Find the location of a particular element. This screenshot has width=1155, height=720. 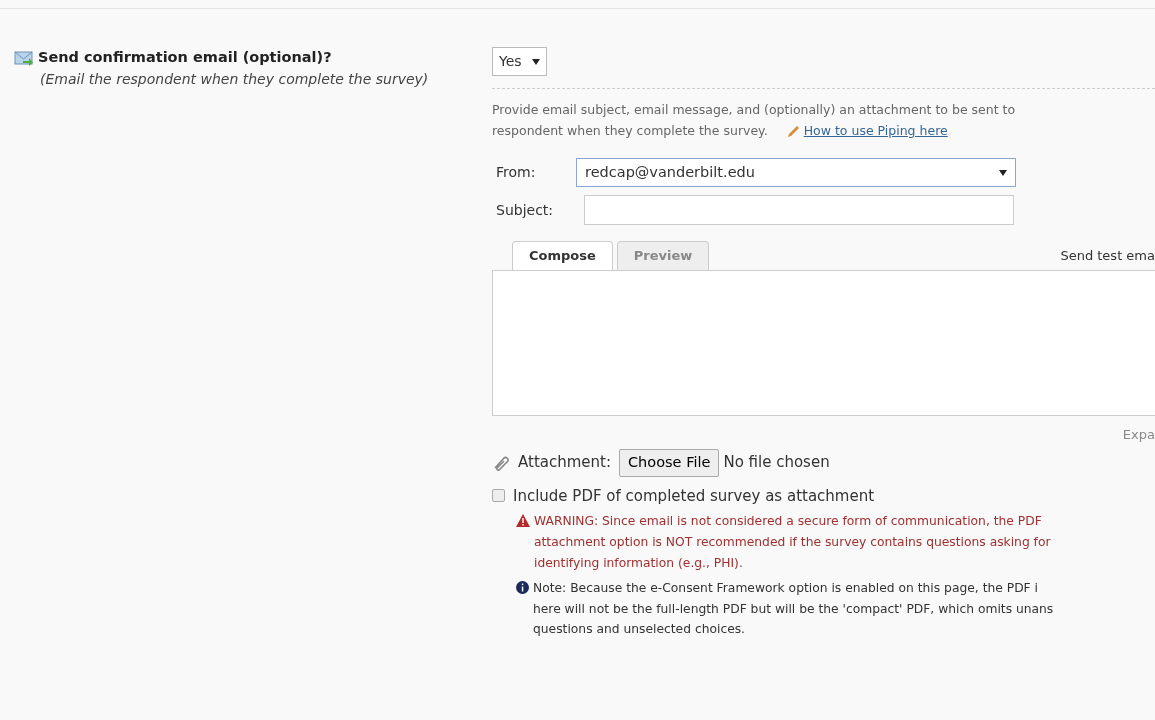

subject-label: Subject: is located at coordinates (525, 210).